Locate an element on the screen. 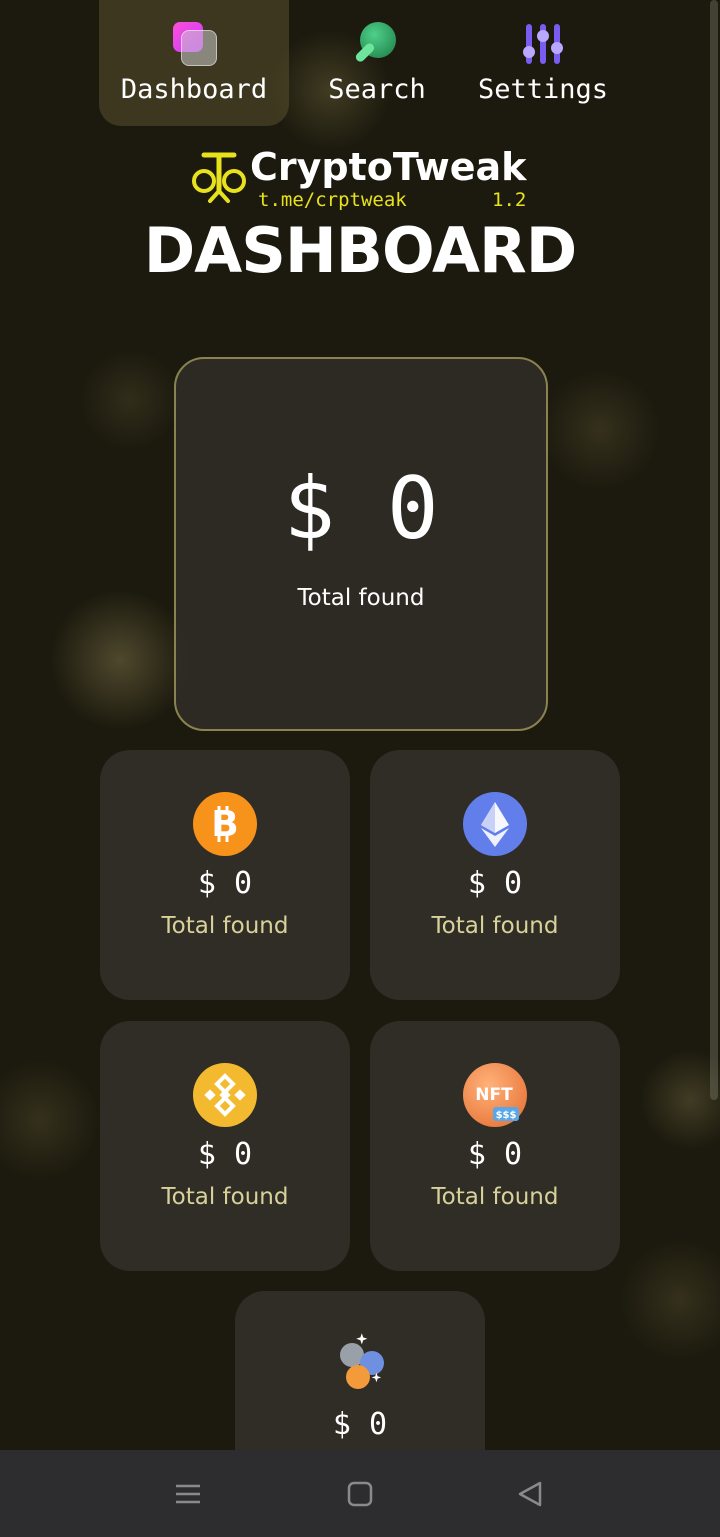 The width and height of the screenshot is (720, 1537). nft-card: NFT $$$ $ 0 Total found is located at coordinates (495, 1146).